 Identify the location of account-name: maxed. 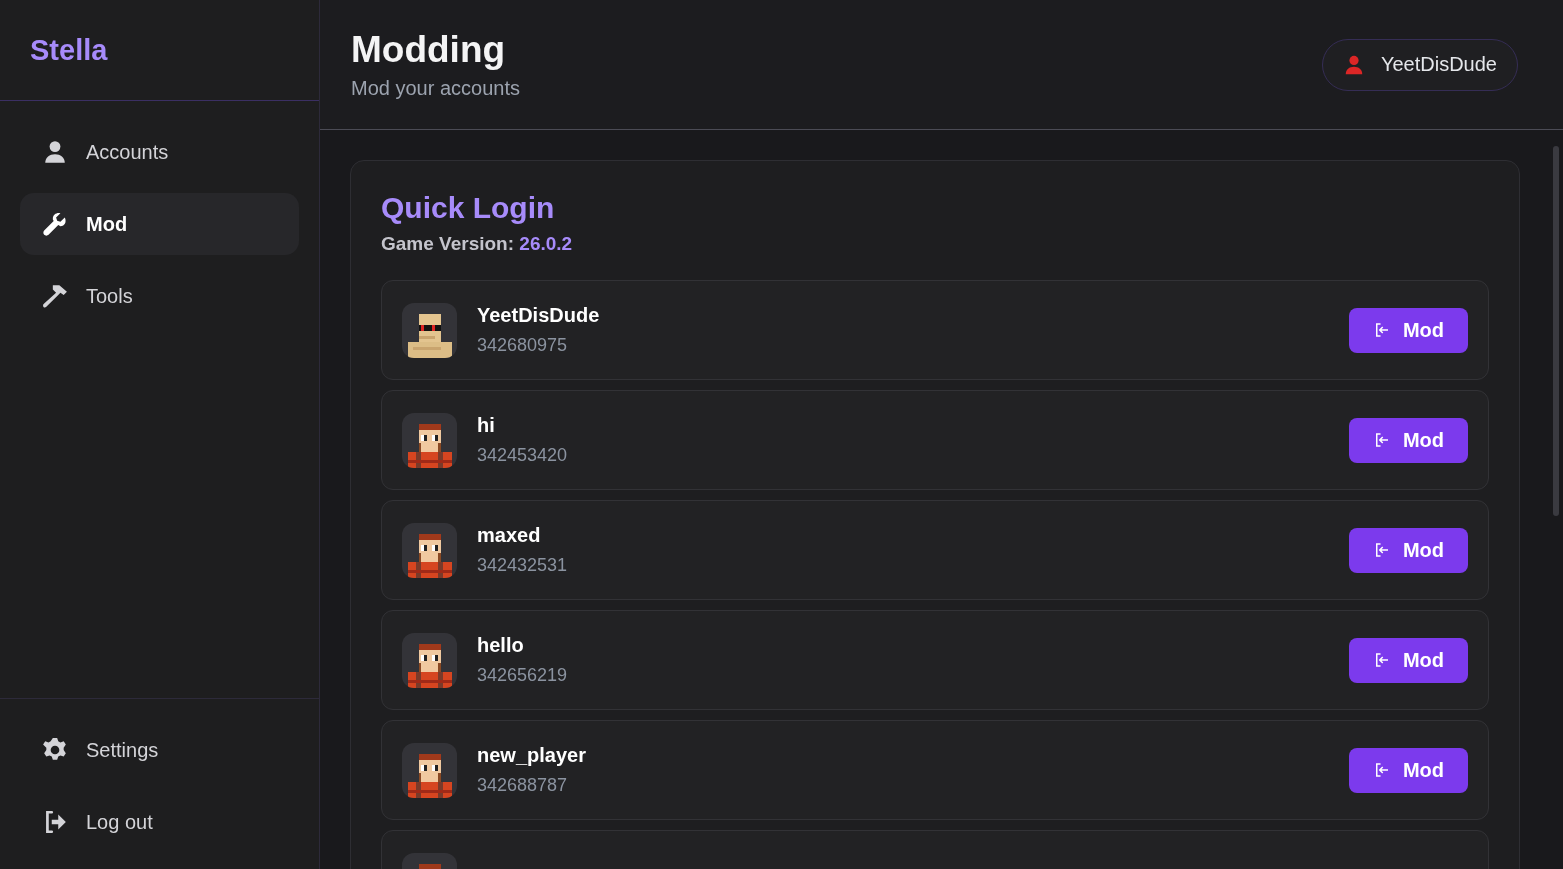
(509, 535).